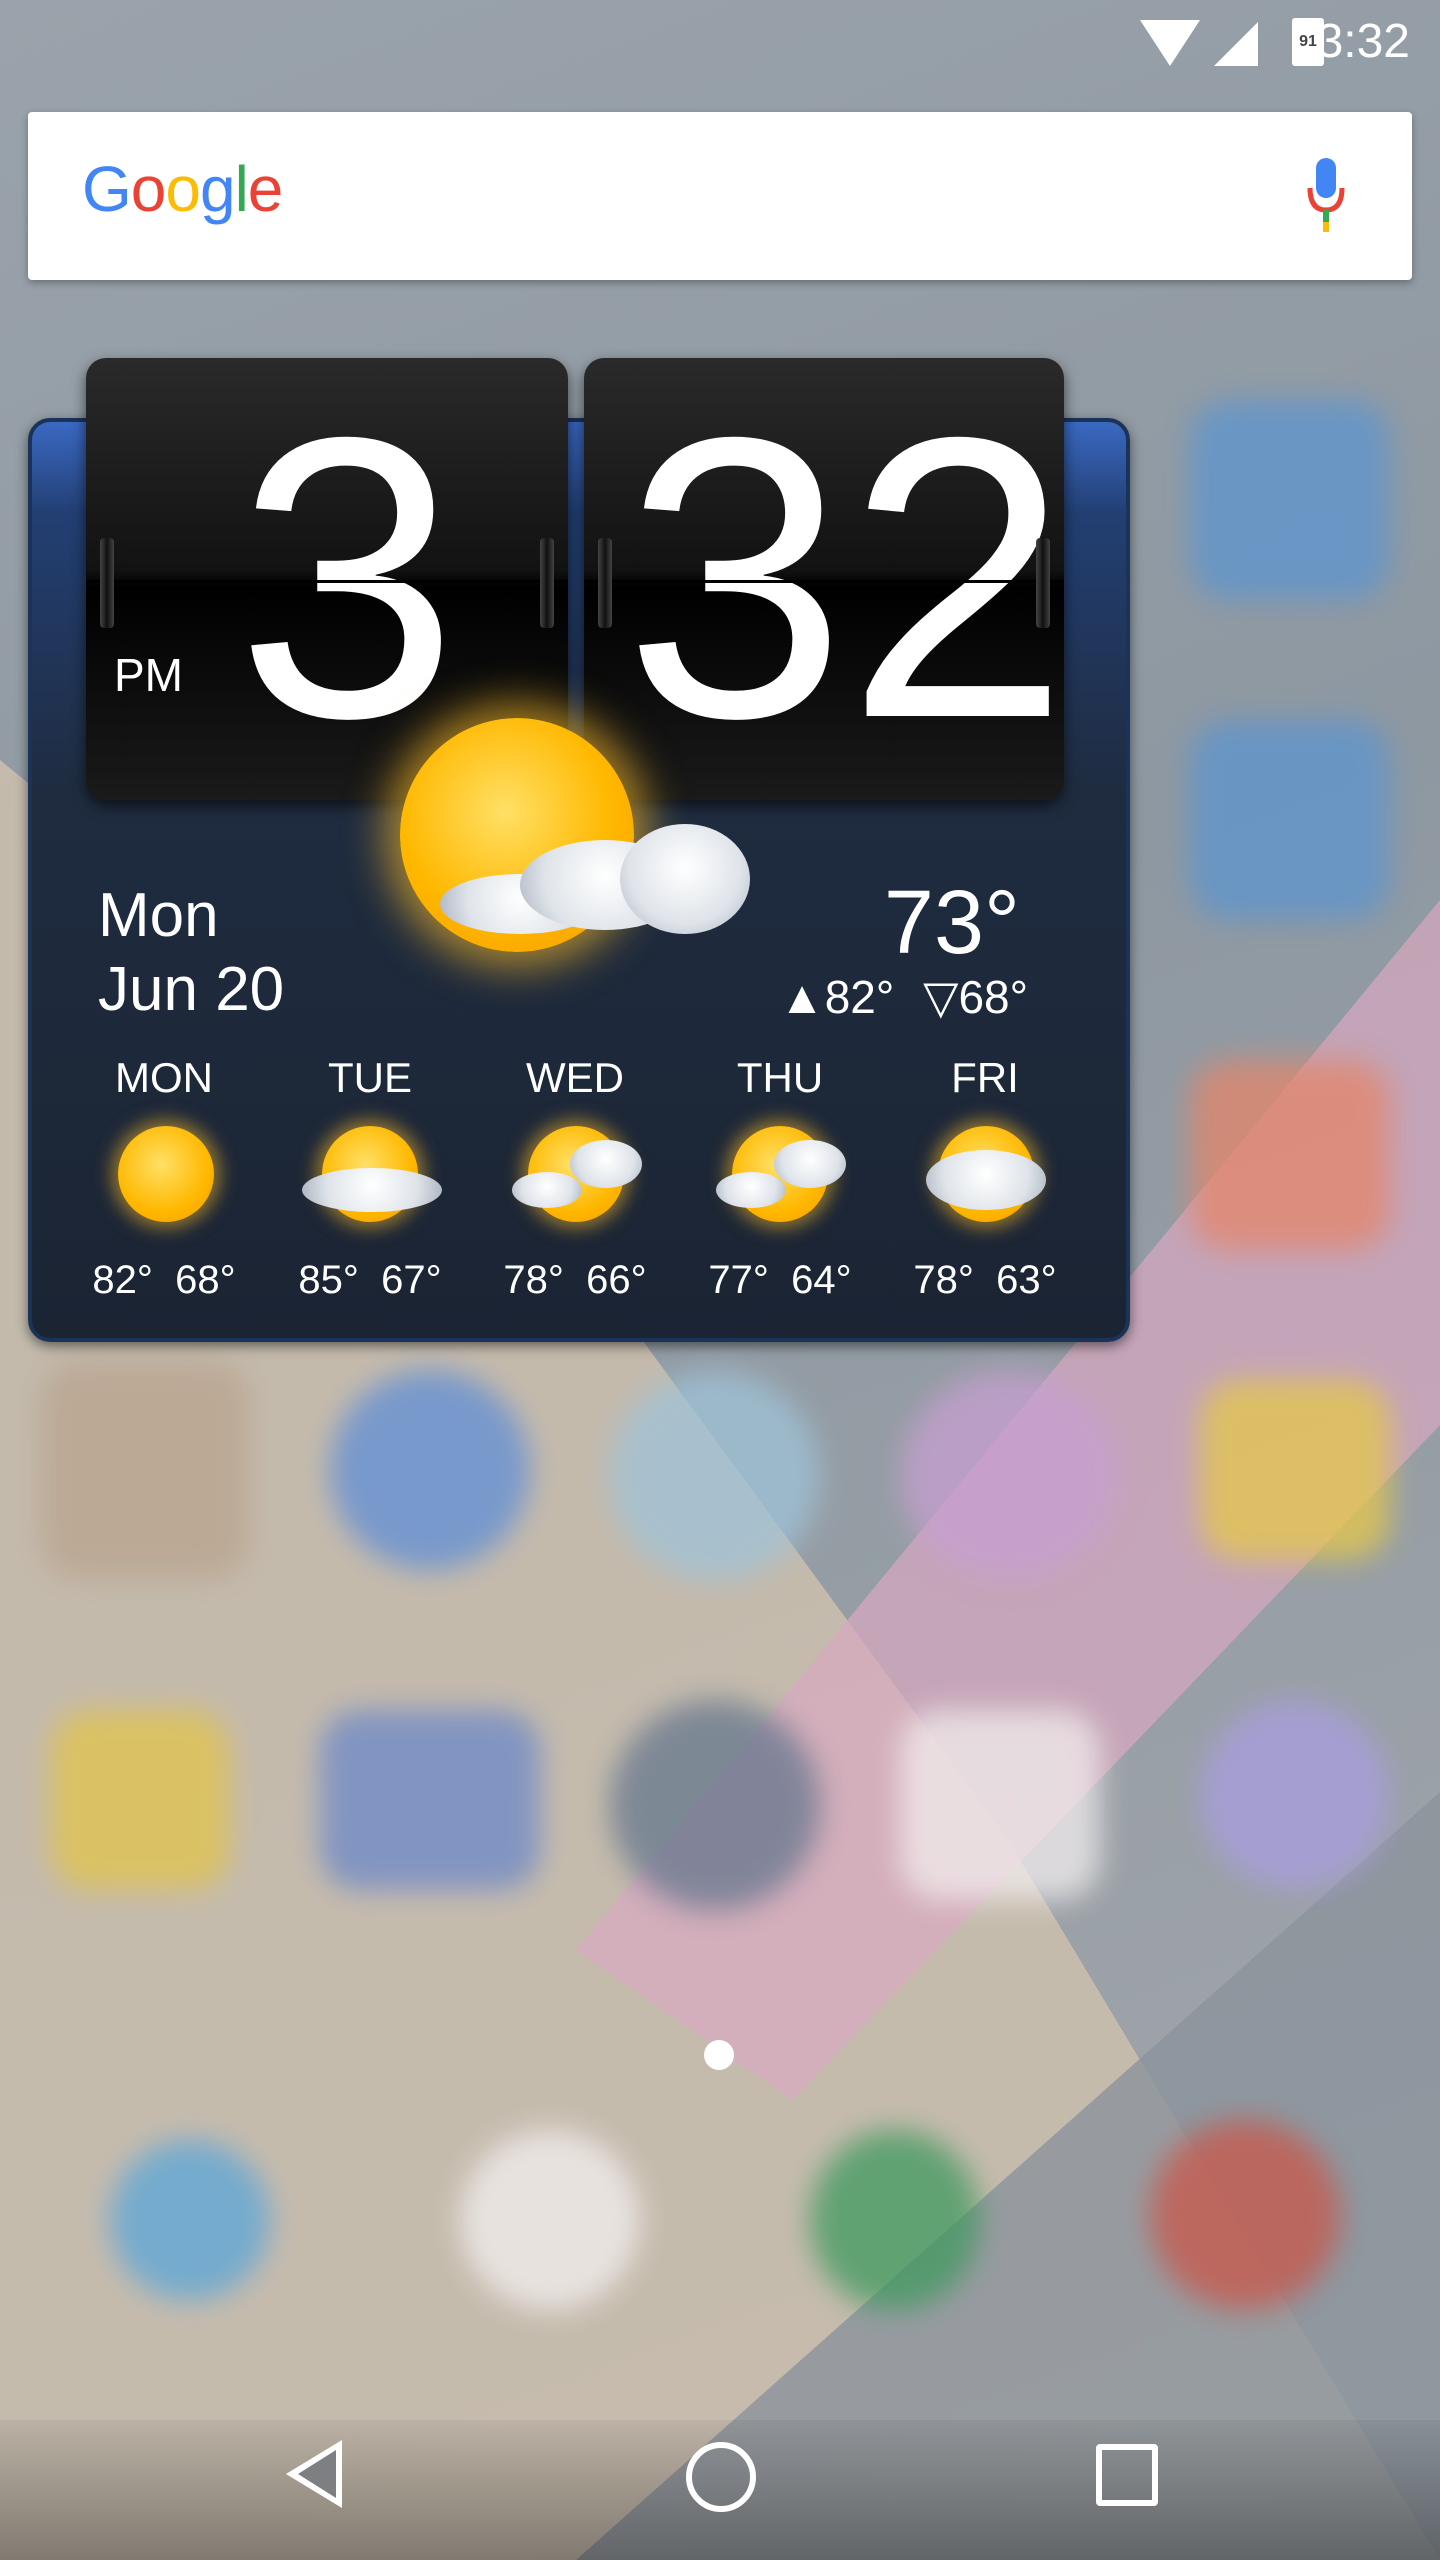  What do you see at coordinates (844, 579) in the screenshot?
I see `clock-minute: 32` at bounding box center [844, 579].